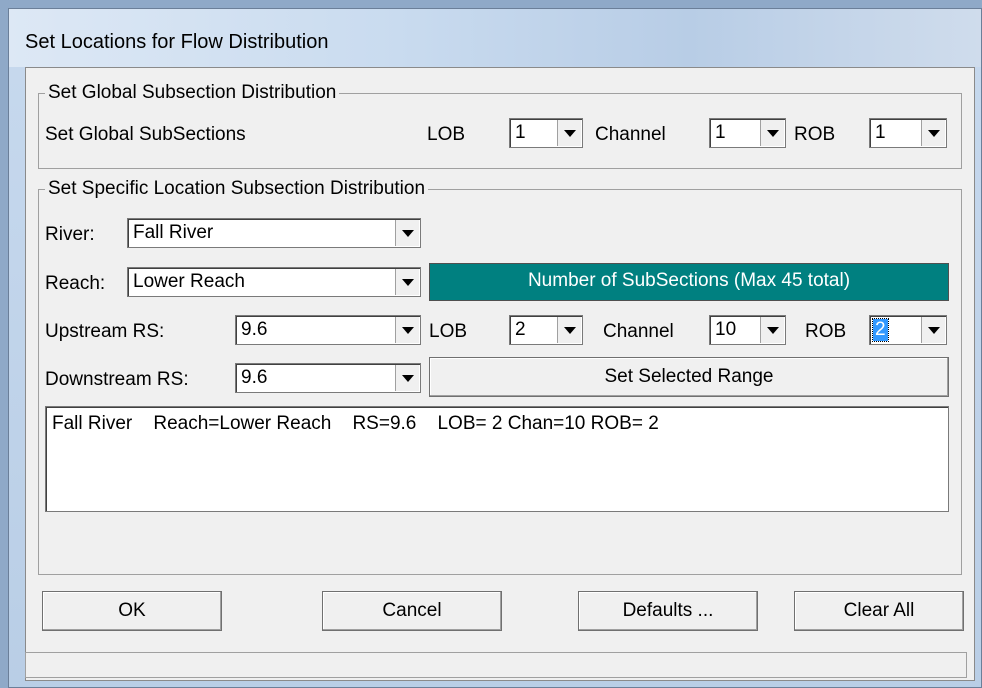 This screenshot has height=688, width=982. I want to click on global-lob-value: 1, so click(520, 132).